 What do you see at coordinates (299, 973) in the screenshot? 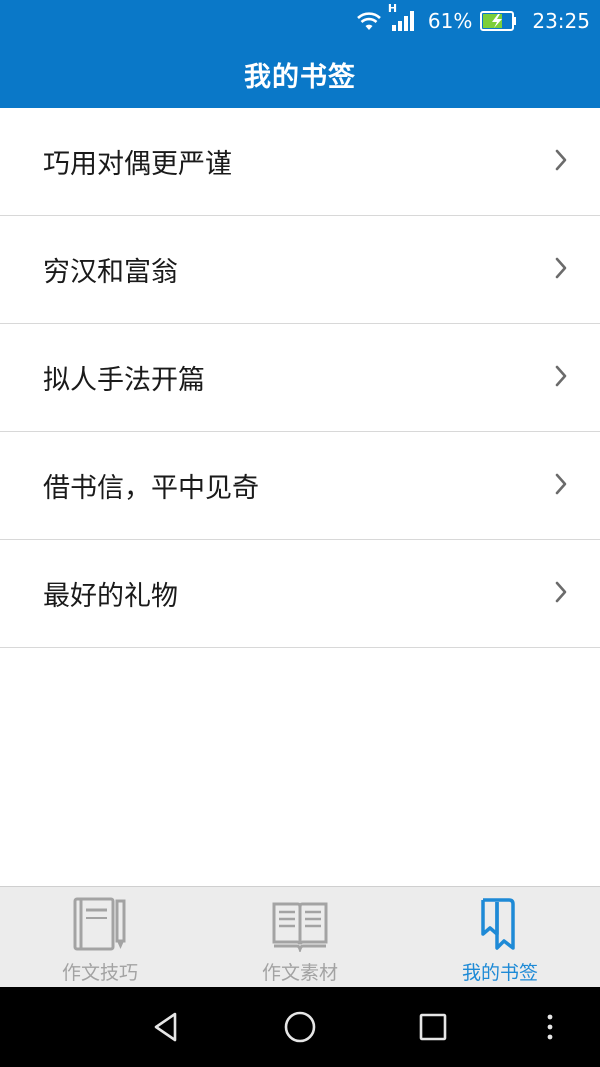
I see `tab-label: 作文素材` at bounding box center [299, 973].